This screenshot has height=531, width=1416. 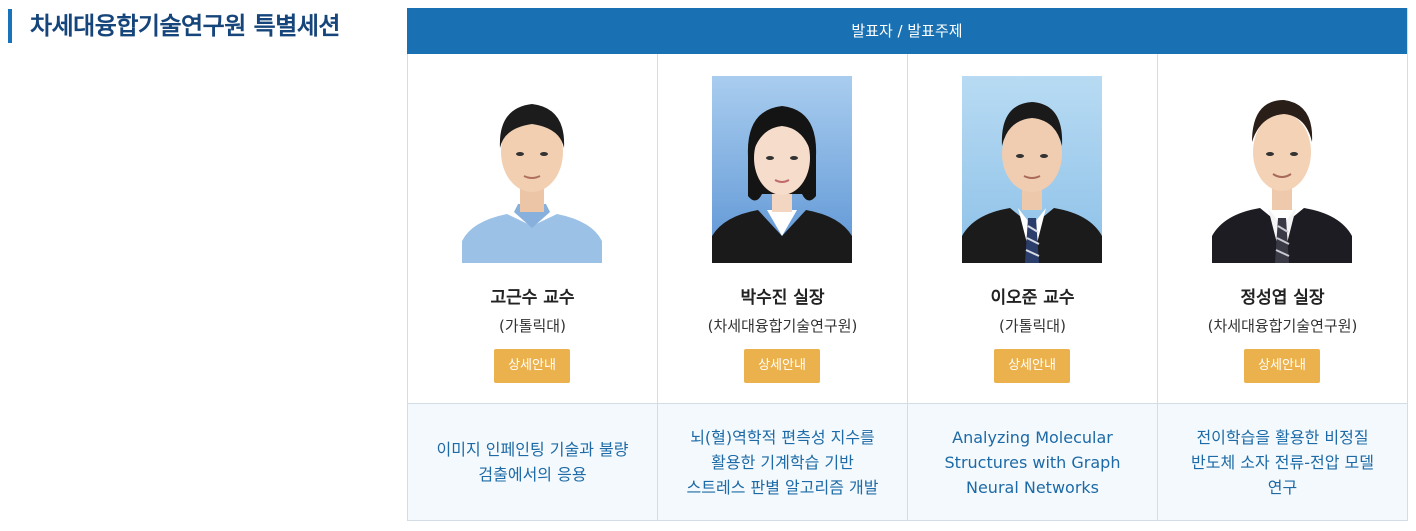 I want to click on presenter-cell: 이오준 교수 (가톨릭대) 상세안내, so click(x=1032, y=228).